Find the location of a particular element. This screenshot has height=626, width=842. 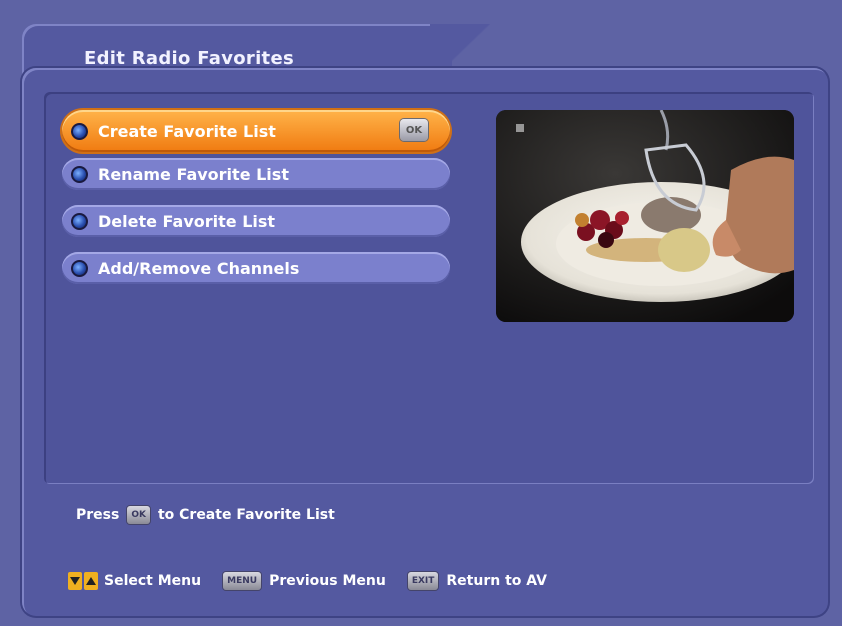

footer-previous-menu-label: Previous Menu is located at coordinates (327, 581).